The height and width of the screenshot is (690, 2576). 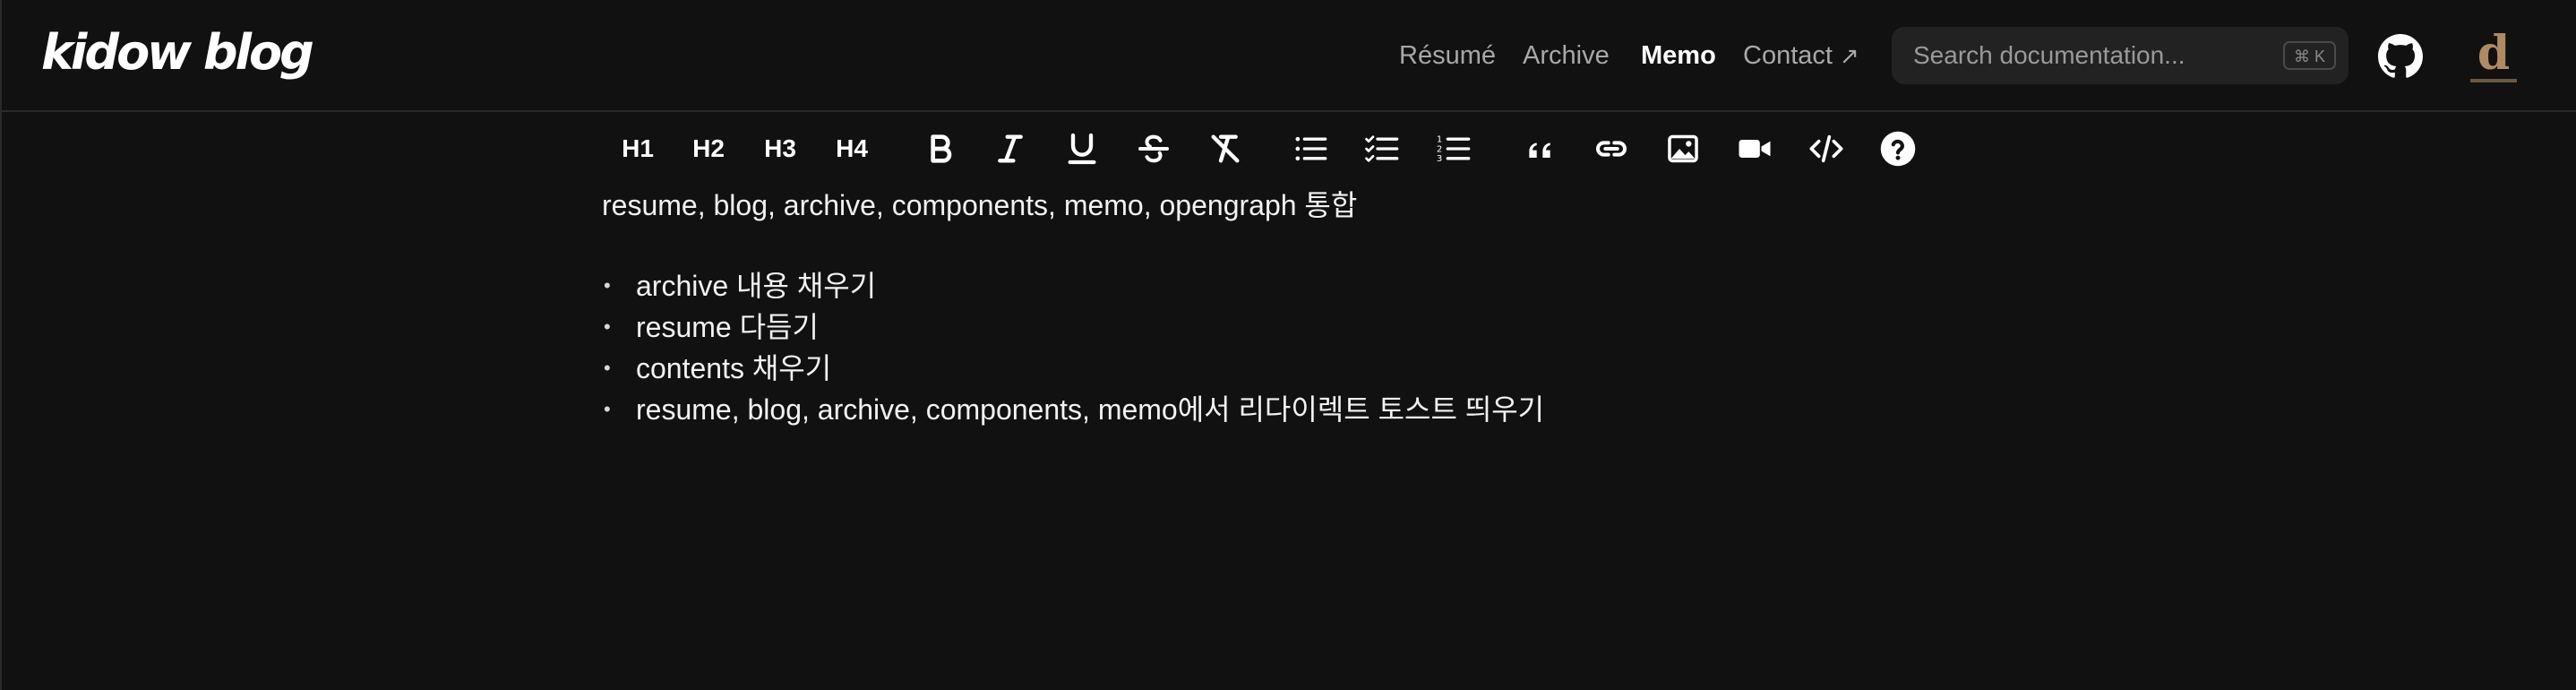 I want to click on site-logo: kidow blog, so click(x=177, y=53).